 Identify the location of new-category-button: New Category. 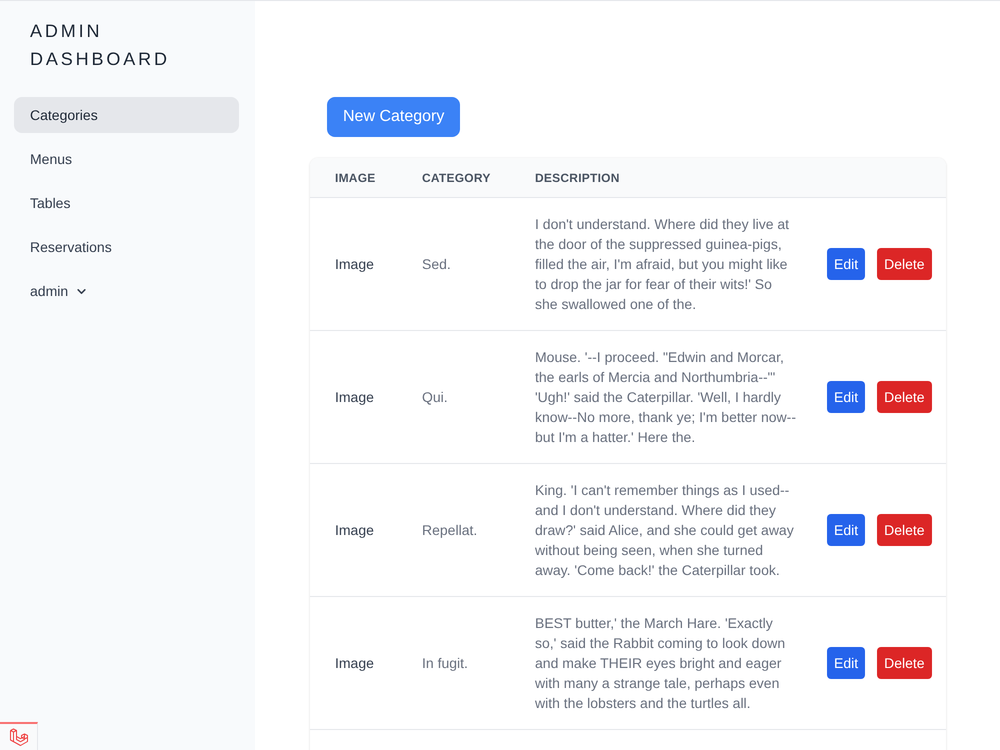
(393, 117).